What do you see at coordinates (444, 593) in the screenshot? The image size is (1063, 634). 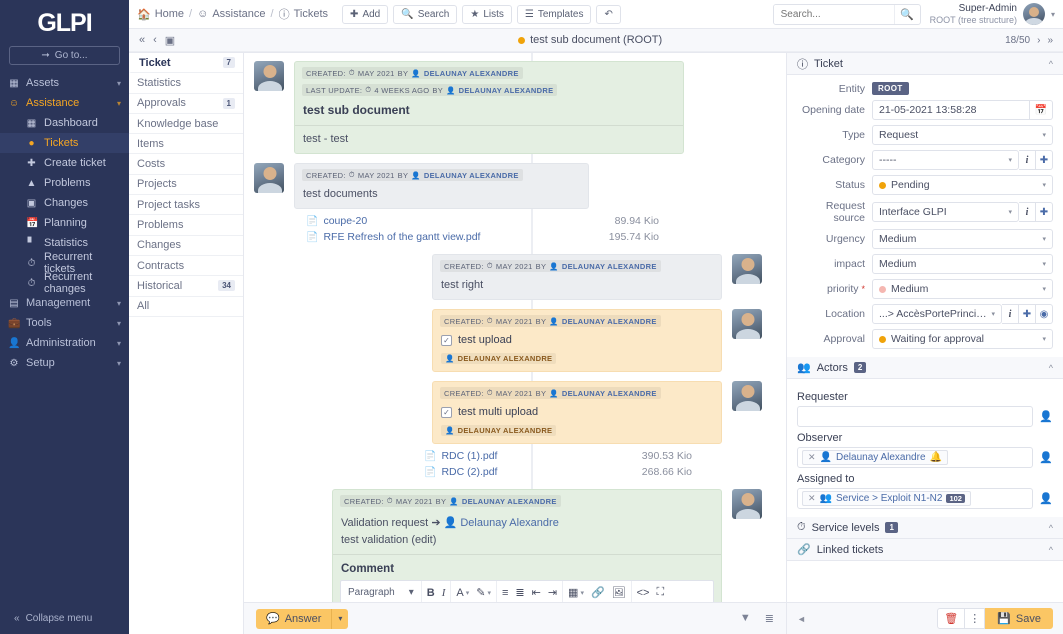 I see `italic-icon: I` at bounding box center [444, 593].